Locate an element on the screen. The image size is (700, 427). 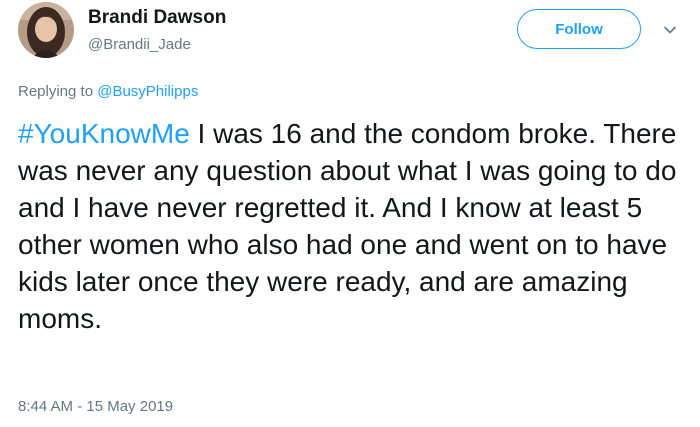
tweet-timestamp: 8:44 AM - 15 May 2019 is located at coordinates (95, 406).